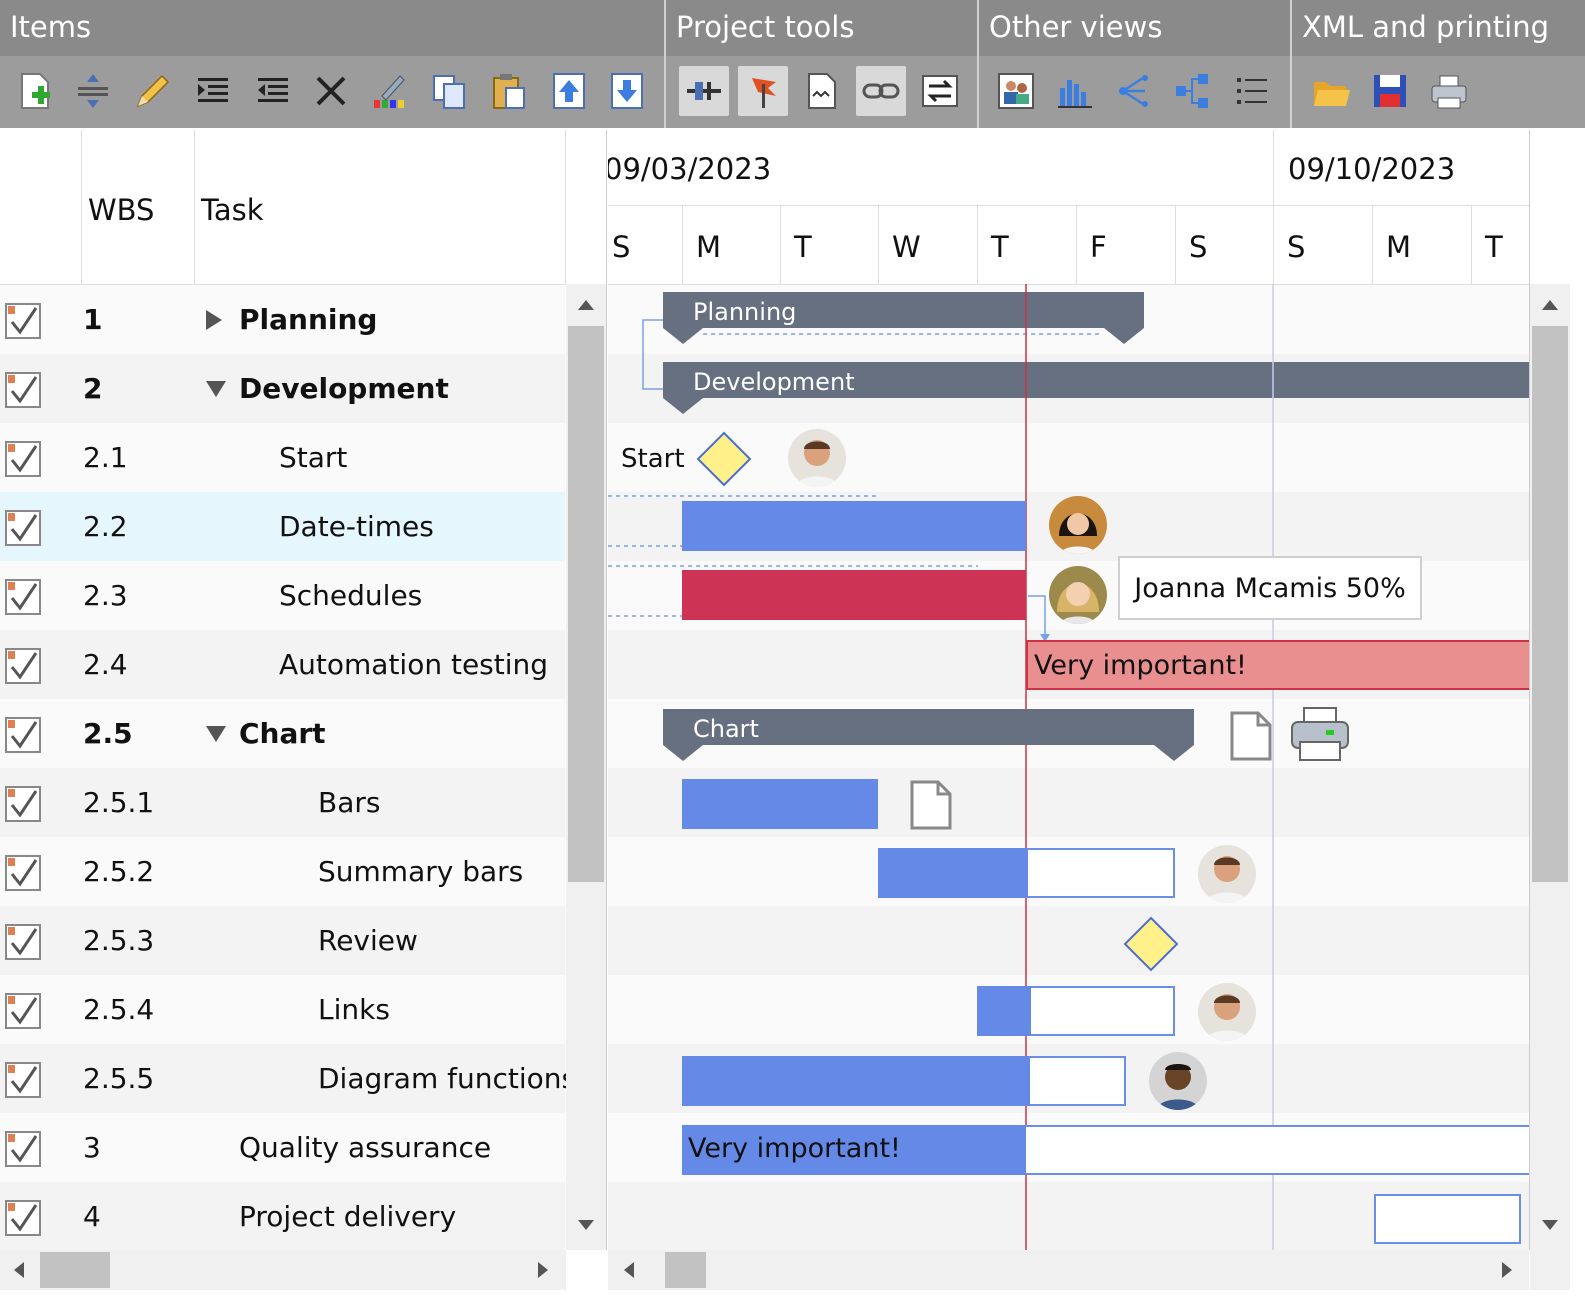  I want to click on chart-horizontal-scroll-thumb, so click(685, 1270).